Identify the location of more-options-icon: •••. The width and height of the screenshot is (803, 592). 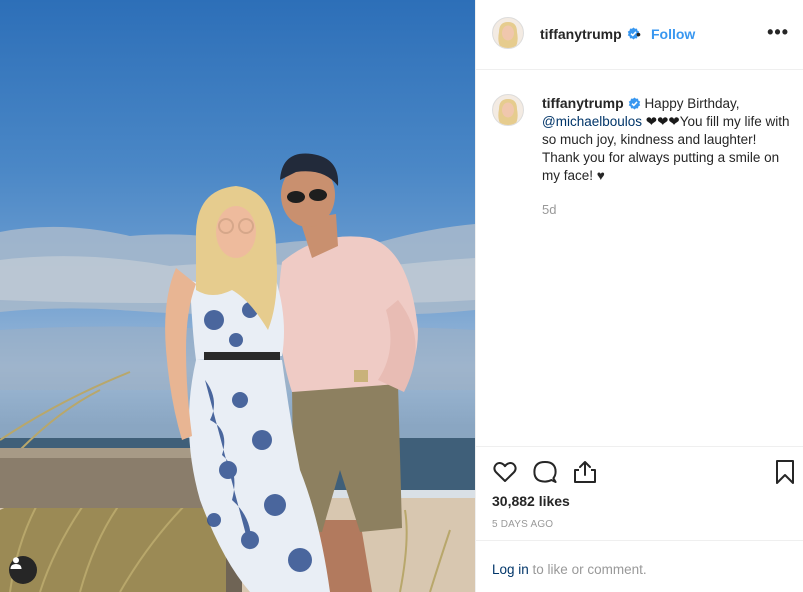
(778, 32).